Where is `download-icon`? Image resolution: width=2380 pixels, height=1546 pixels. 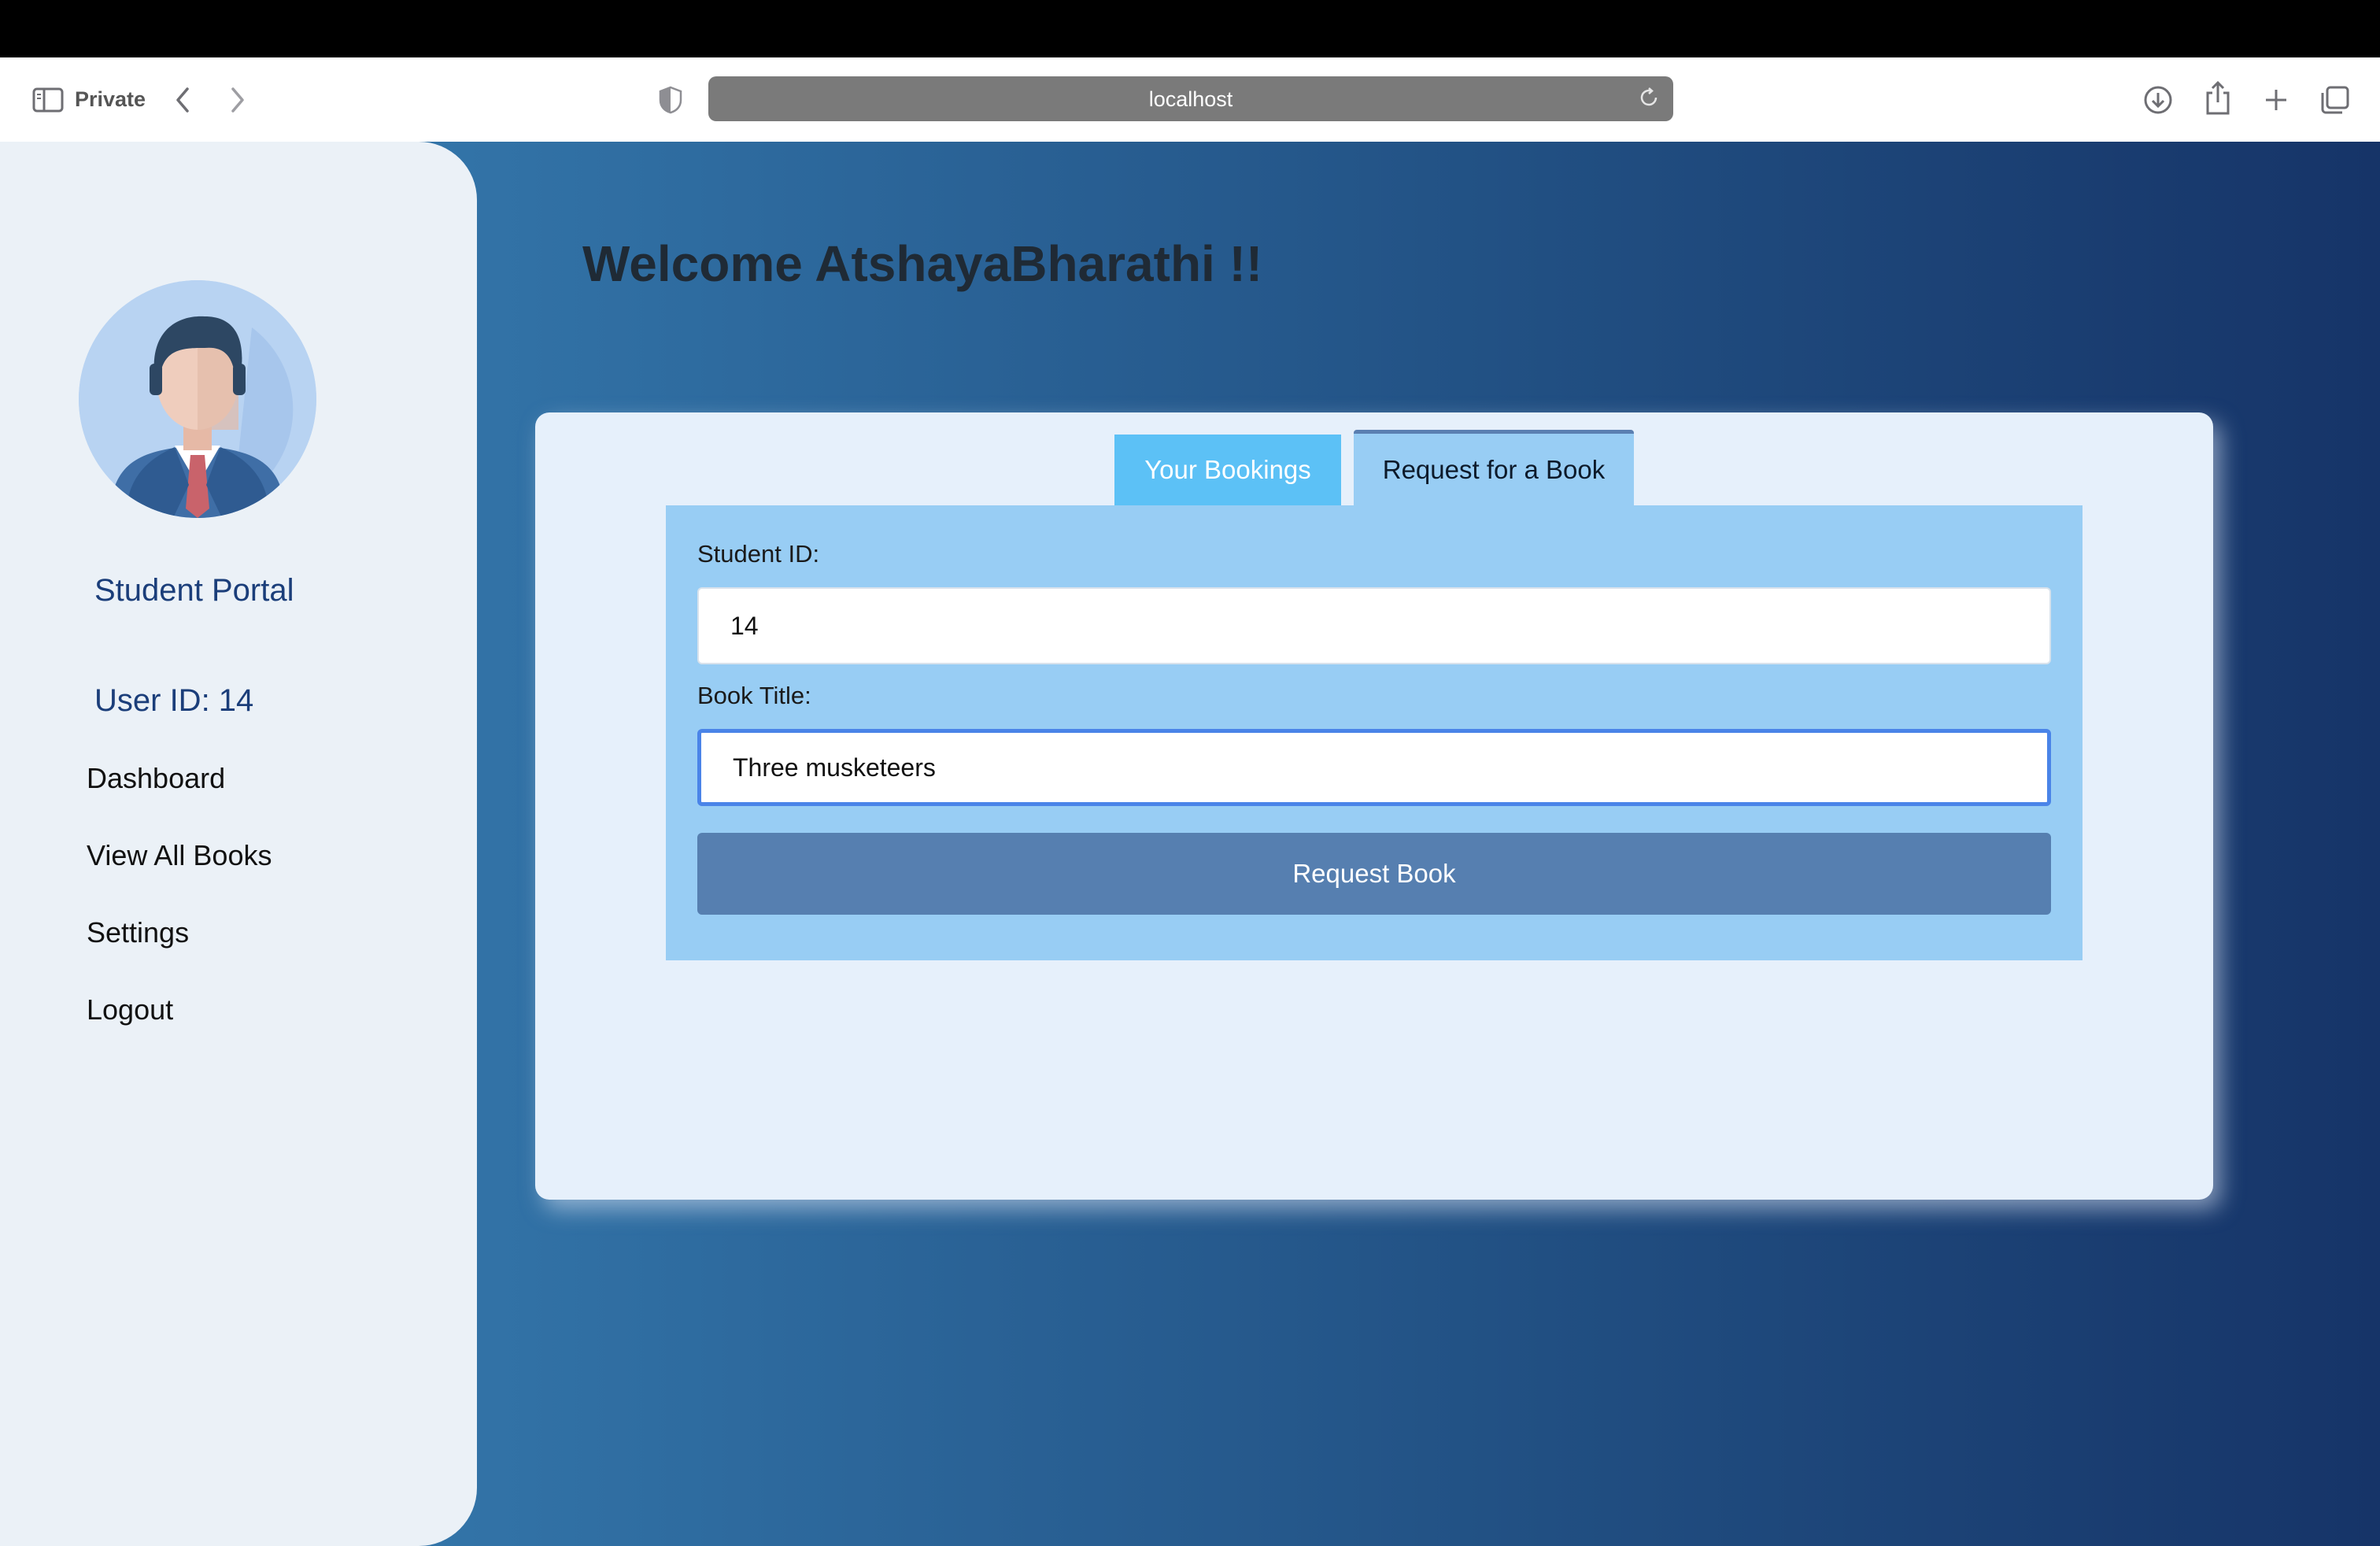
download-icon is located at coordinates (2158, 100).